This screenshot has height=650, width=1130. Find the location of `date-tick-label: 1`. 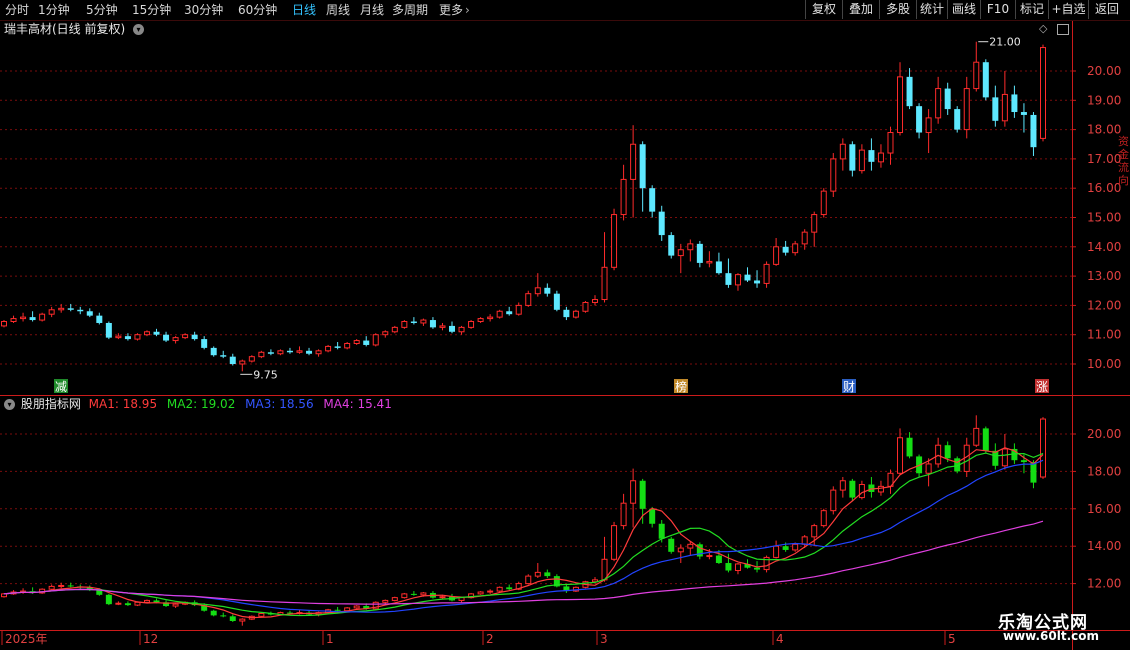

date-tick-label: 1 is located at coordinates (330, 639).